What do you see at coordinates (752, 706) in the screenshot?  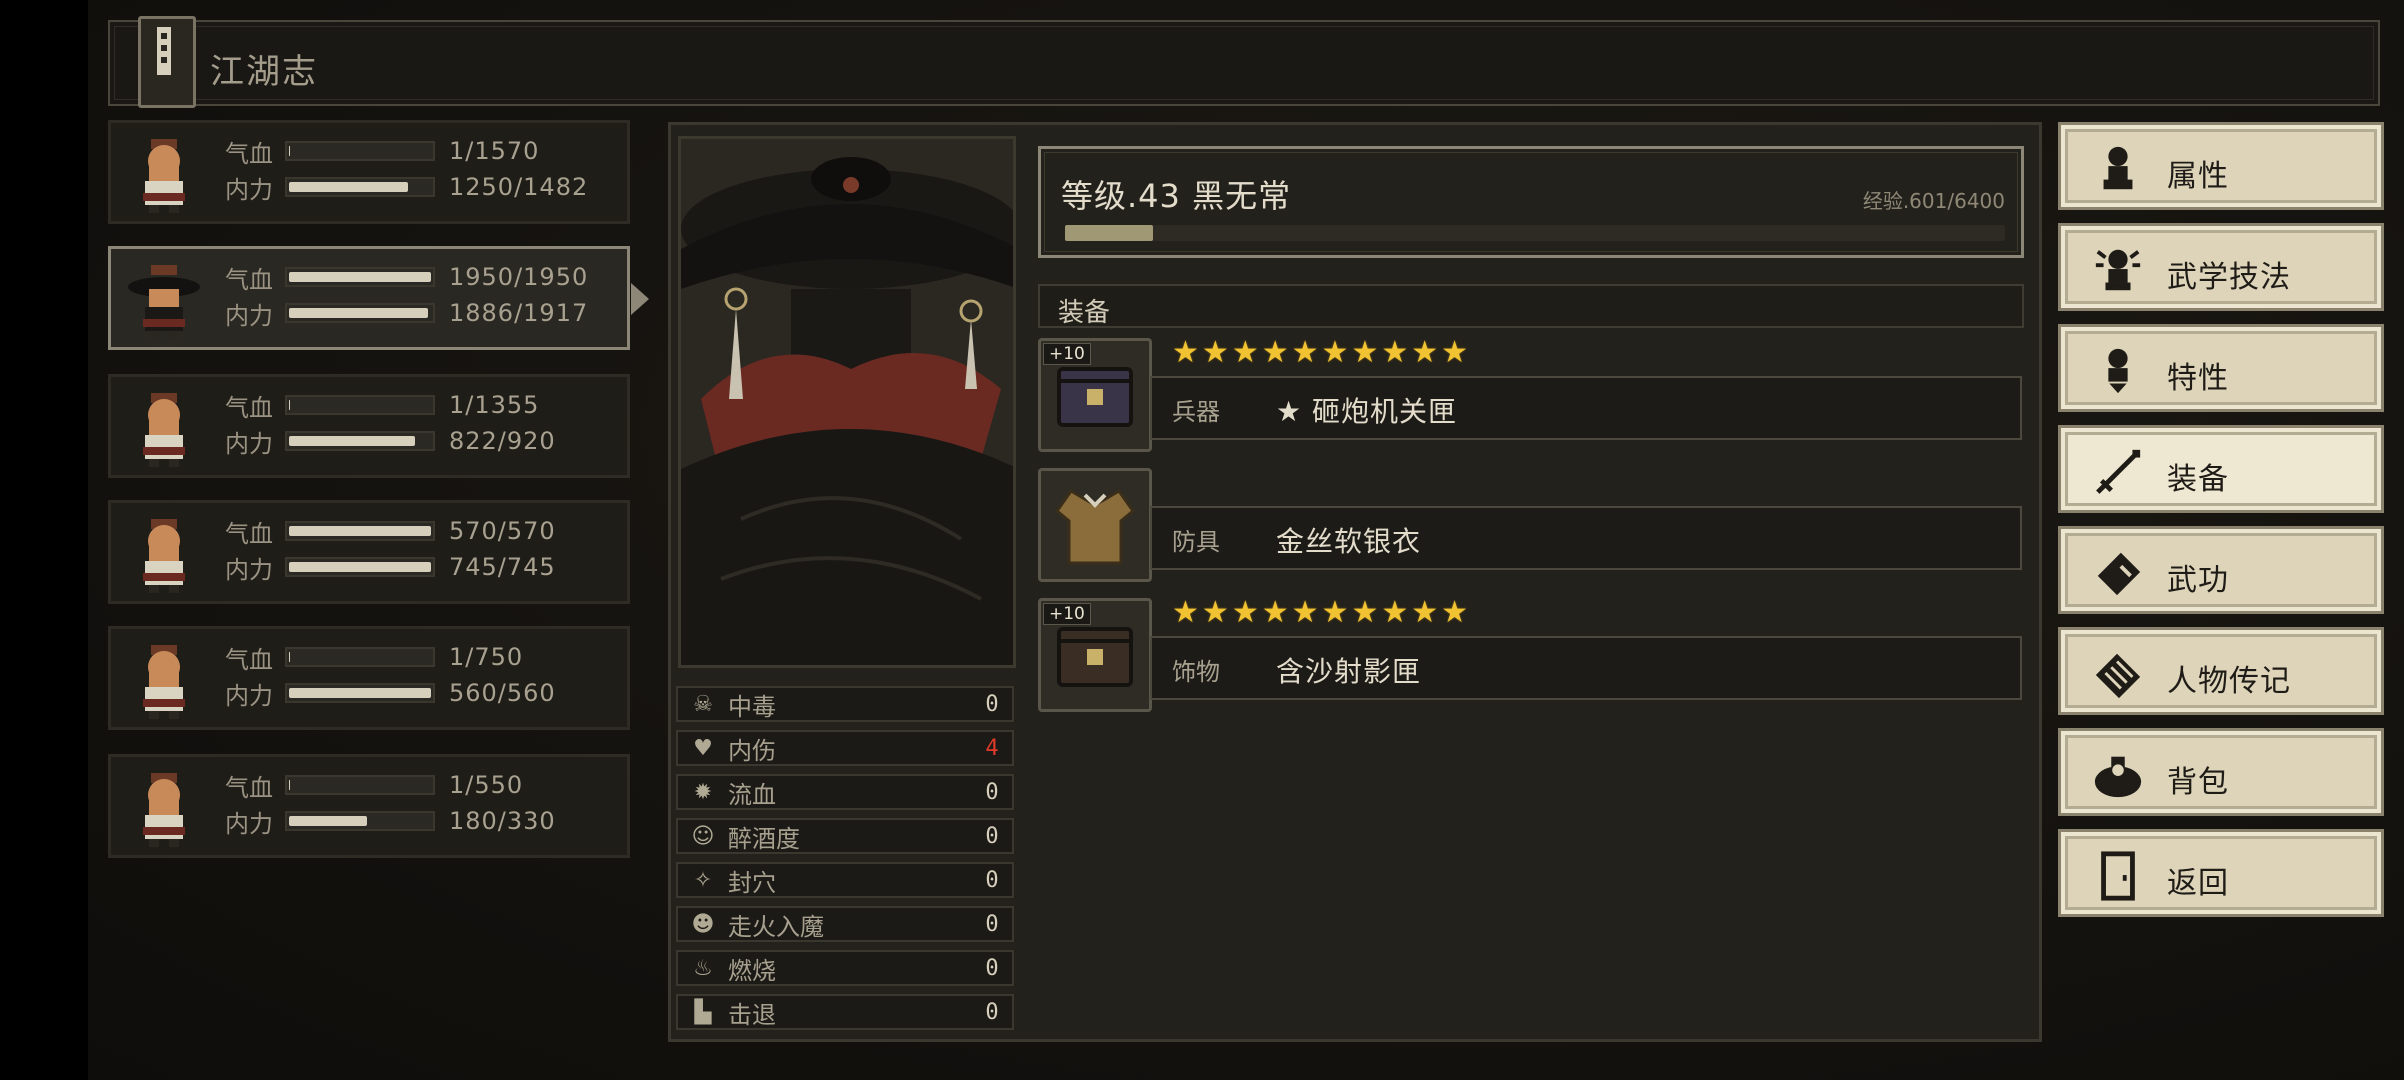 I see `status-label: 中毒` at bounding box center [752, 706].